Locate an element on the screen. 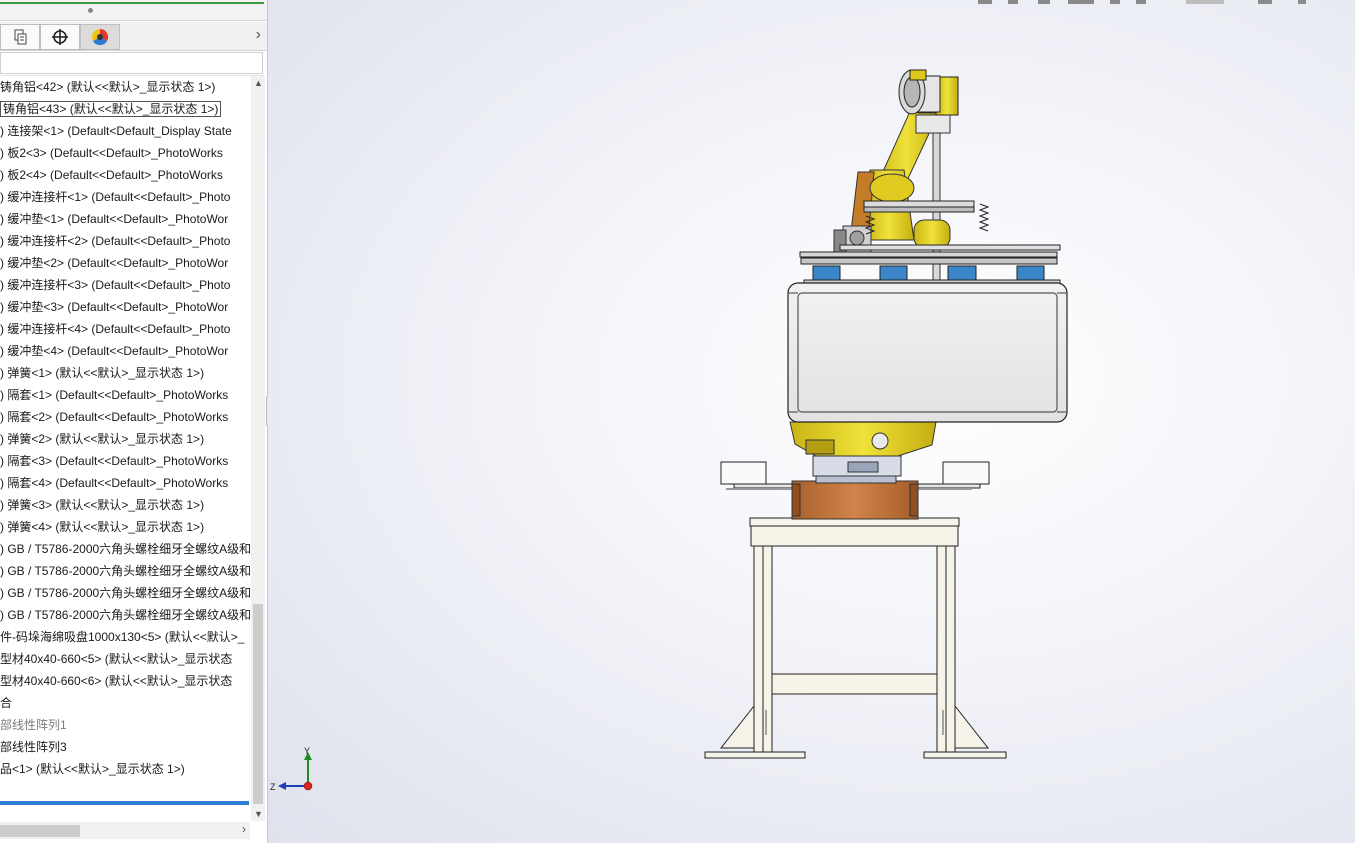 The width and height of the screenshot is (1355, 843). crosshair-icon is located at coordinates (60, 37).